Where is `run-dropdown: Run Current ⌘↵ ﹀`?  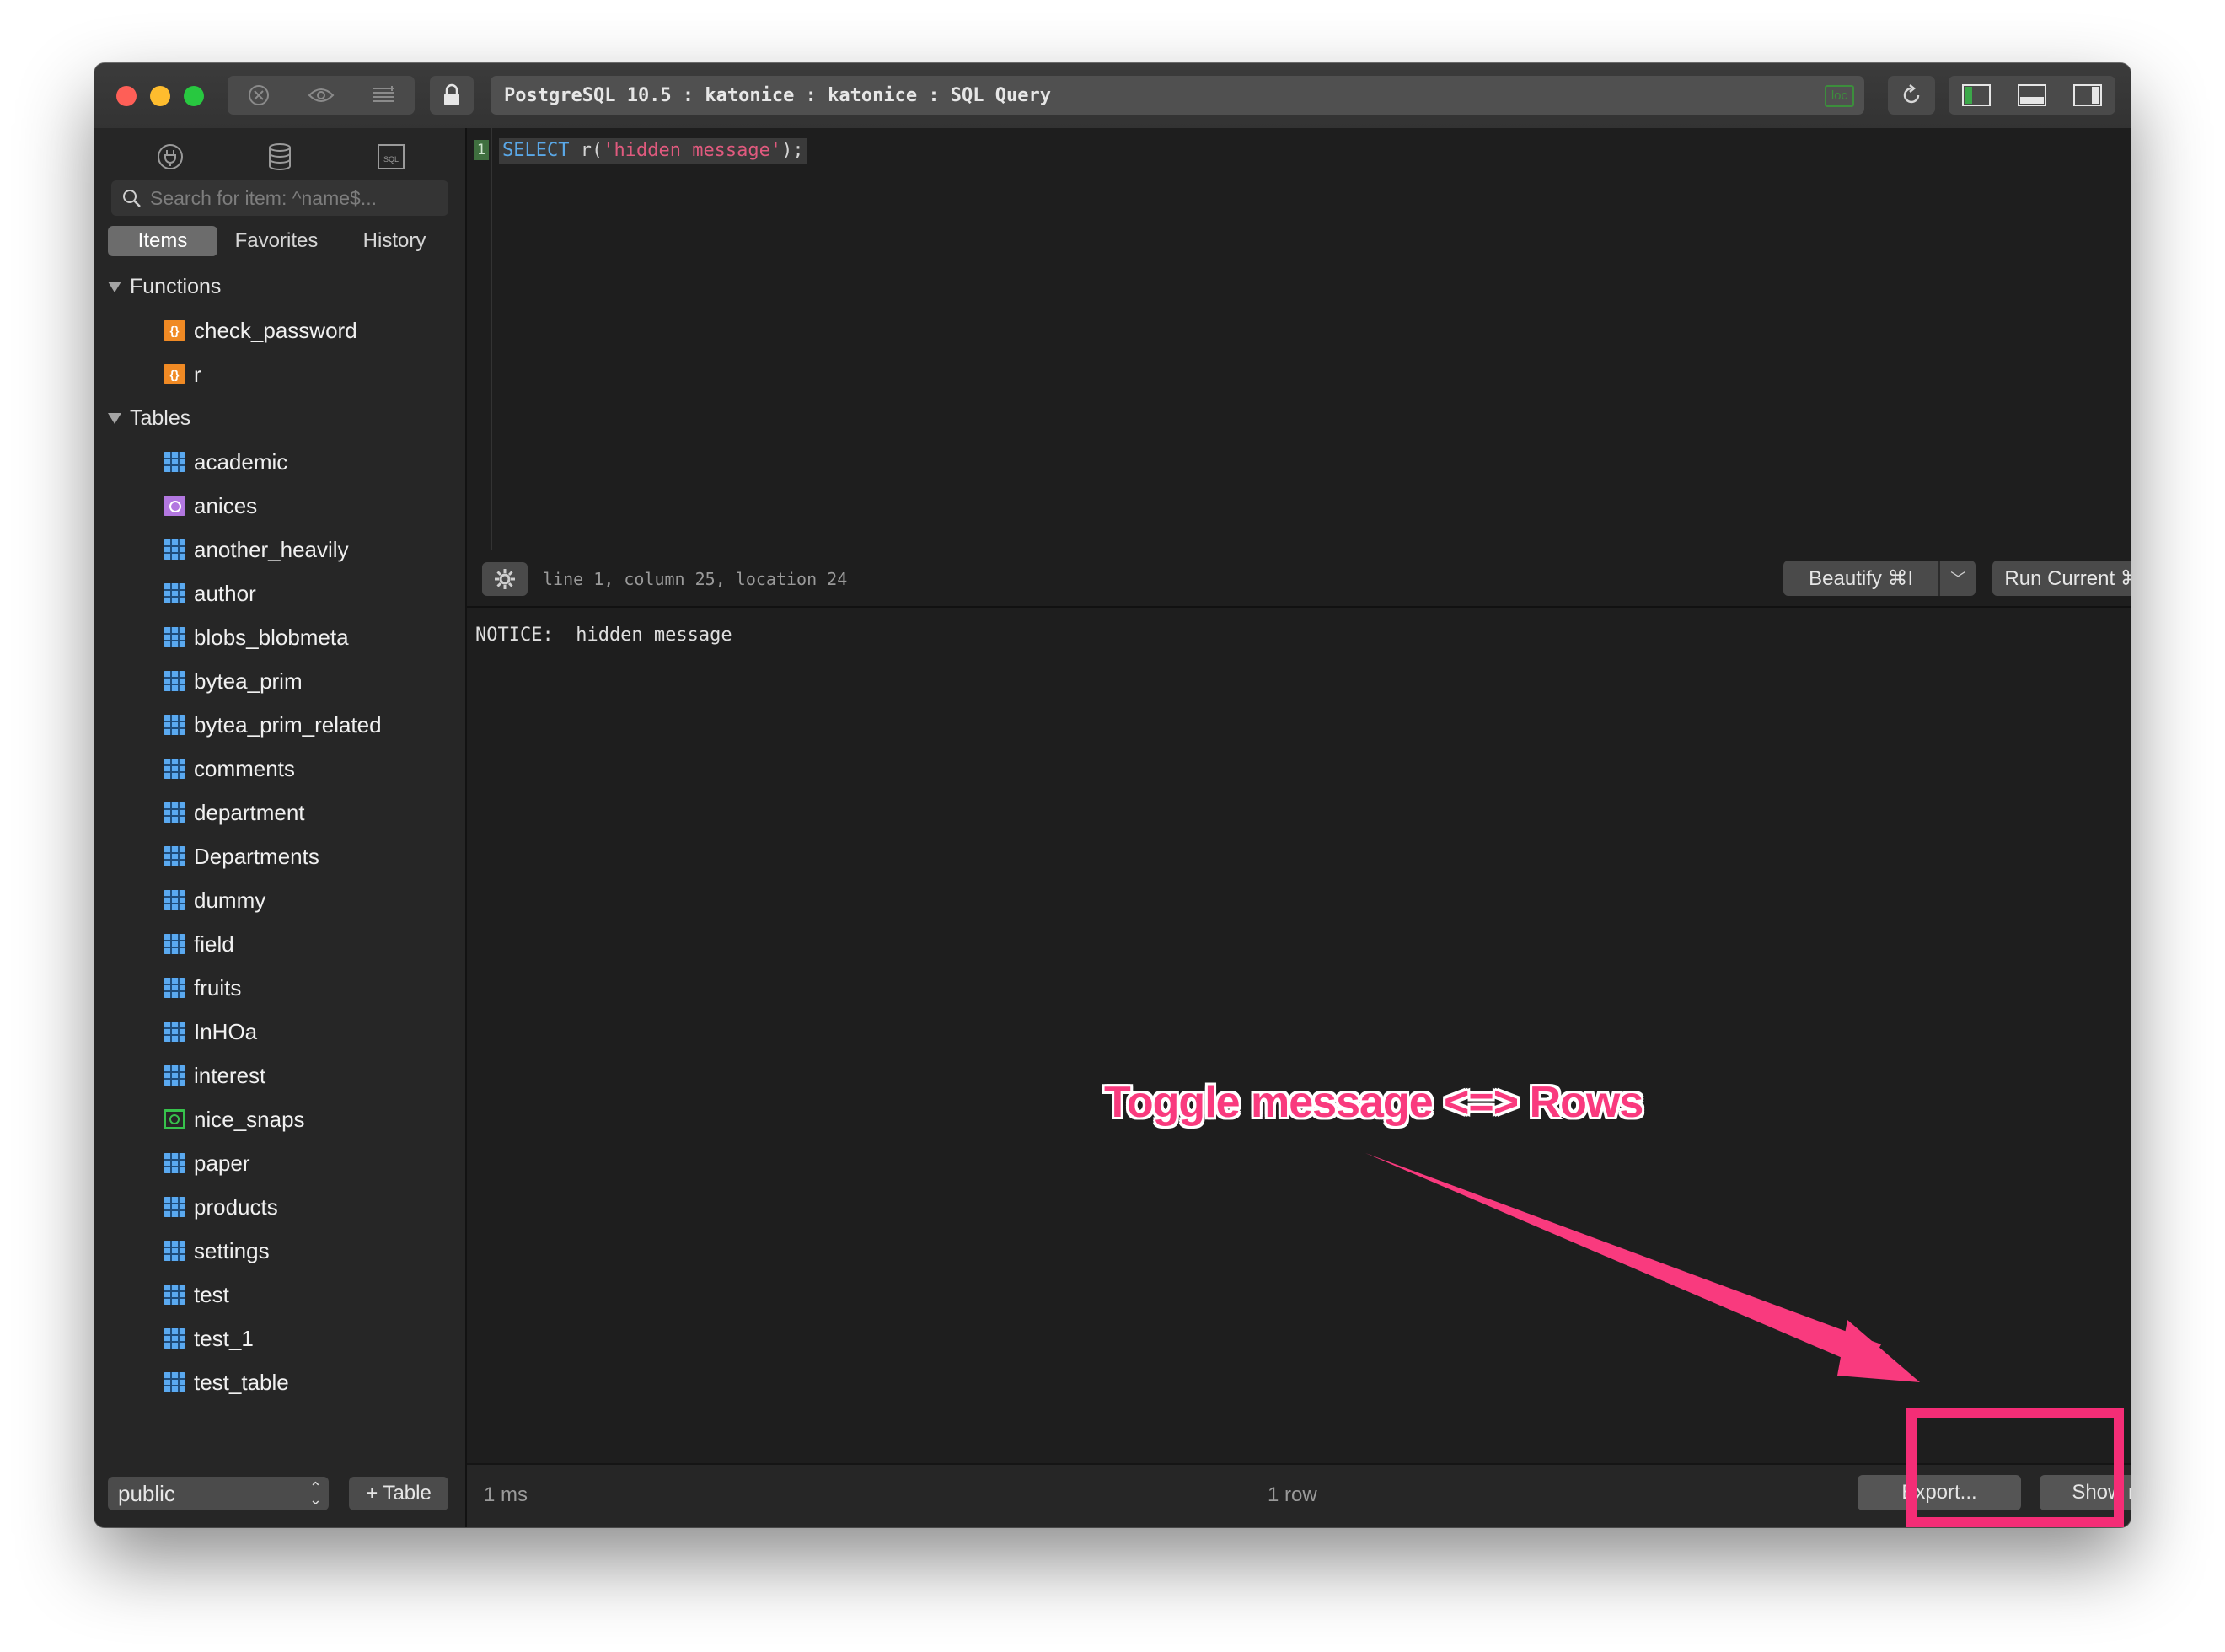
run-dropdown: Run Current ⌘↵ ﹀ is located at coordinates (2061, 578).